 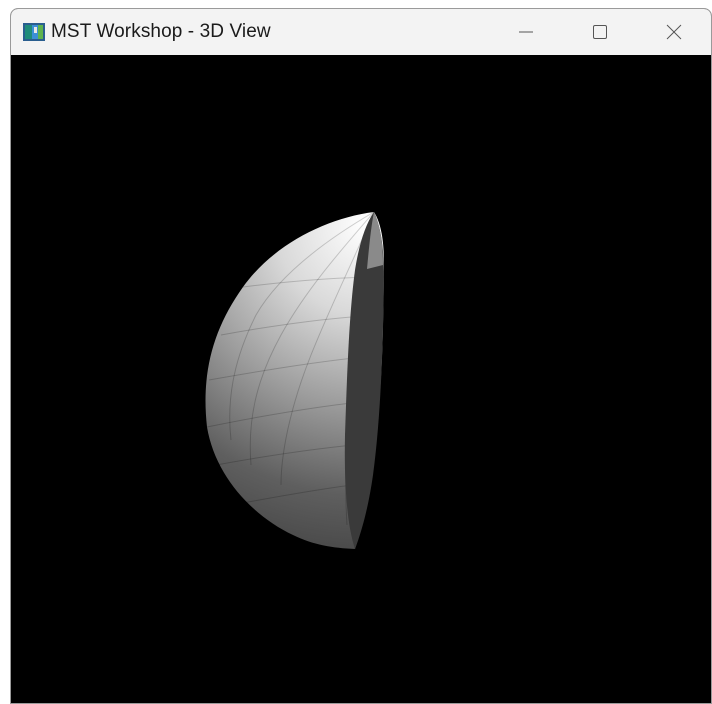 I want to click on close-button, so click(x=674, y=32).